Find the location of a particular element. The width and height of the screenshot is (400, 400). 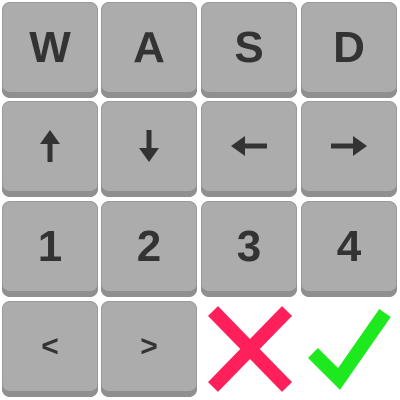

key-arrow-right is located at coordinates (349, 149).